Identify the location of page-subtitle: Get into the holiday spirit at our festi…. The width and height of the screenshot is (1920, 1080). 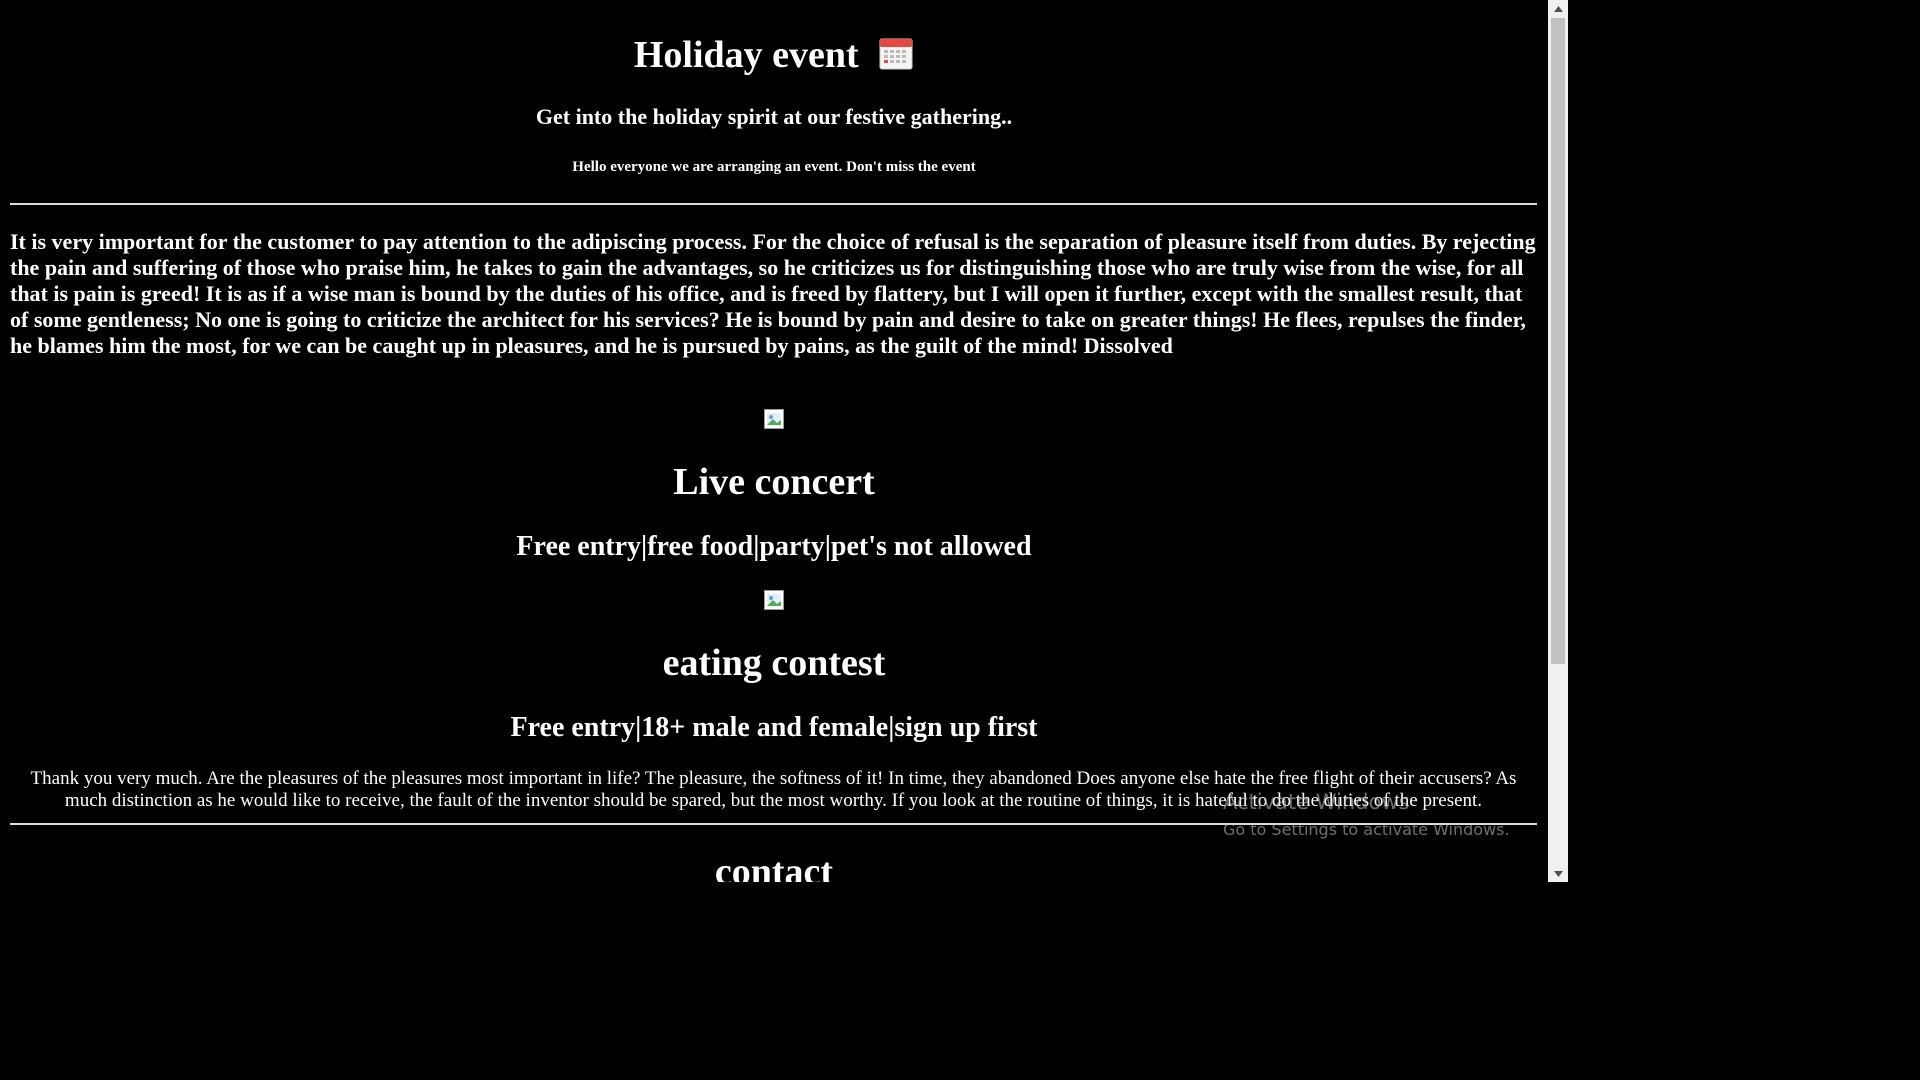
(774, 116).